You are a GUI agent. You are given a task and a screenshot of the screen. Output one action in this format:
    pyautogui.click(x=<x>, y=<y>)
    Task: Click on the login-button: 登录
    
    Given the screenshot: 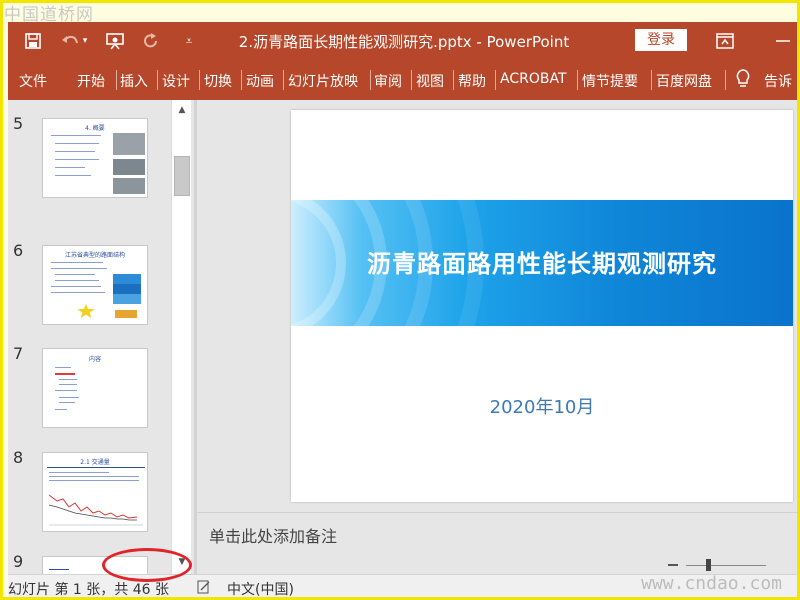 What is the action you would take?
    pyautogui.click(x=661, y=40)
    